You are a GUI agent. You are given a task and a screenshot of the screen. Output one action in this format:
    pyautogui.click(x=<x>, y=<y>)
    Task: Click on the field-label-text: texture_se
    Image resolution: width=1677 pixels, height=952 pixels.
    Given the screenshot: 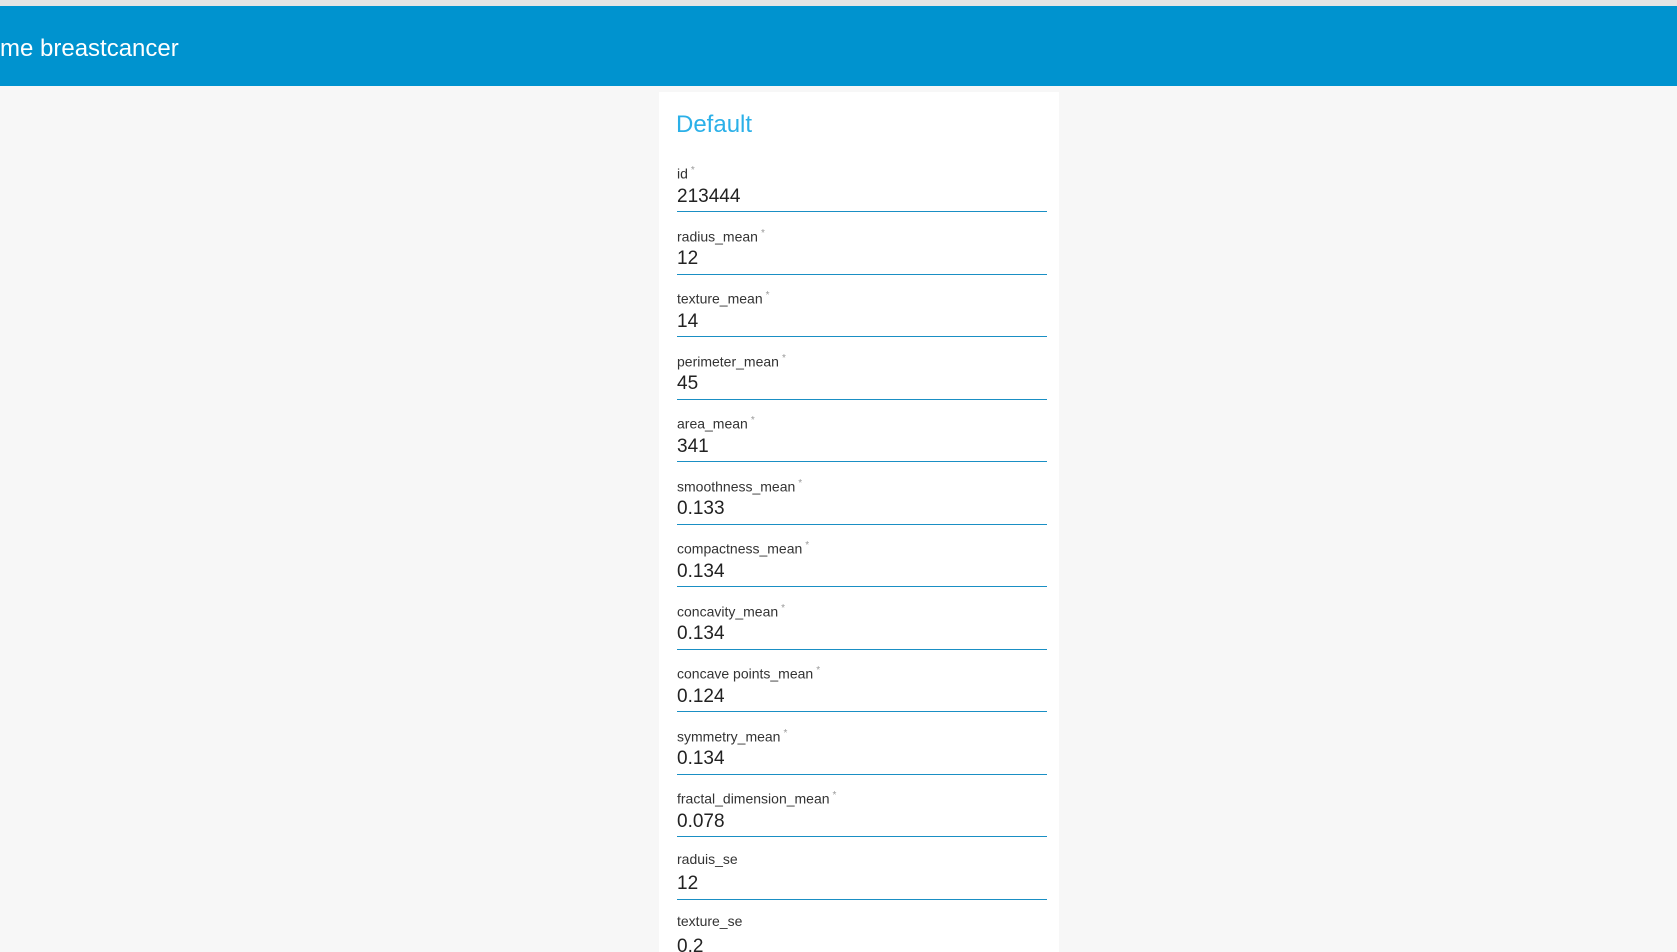 What is the action you would take?
    pyautogui.click(x=710, y=921)
    